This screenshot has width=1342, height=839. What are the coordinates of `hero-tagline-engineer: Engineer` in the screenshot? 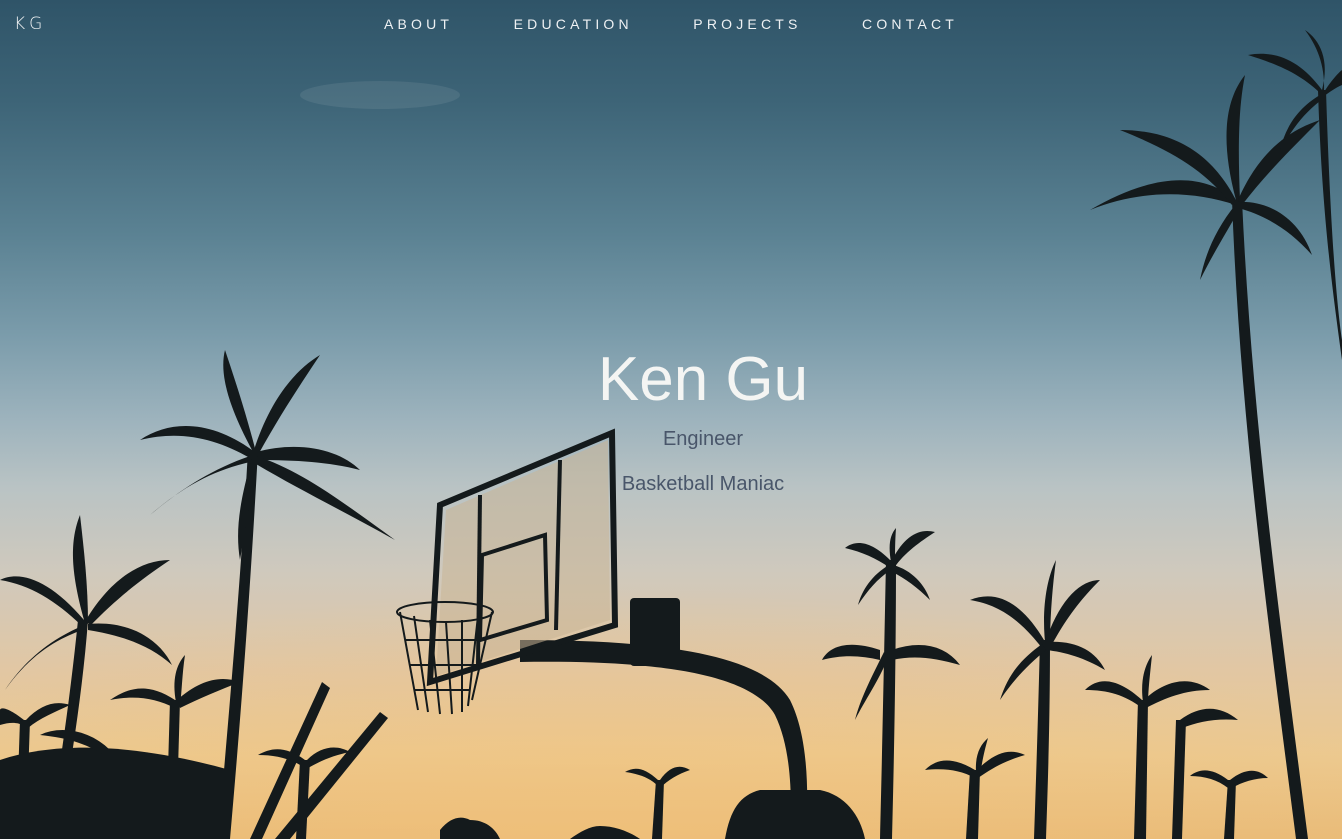 It's located at (703, 439).